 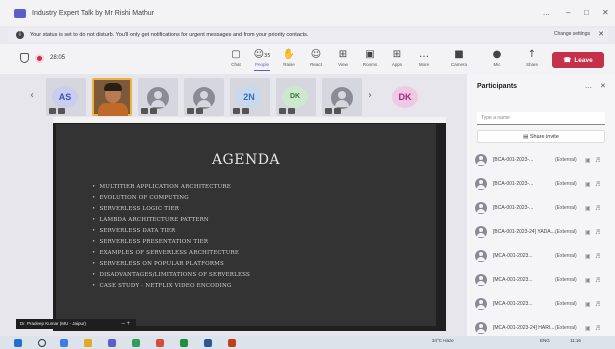 I want to click on raise-hand-button: ✋ Raise, so click(x=289, y=57).